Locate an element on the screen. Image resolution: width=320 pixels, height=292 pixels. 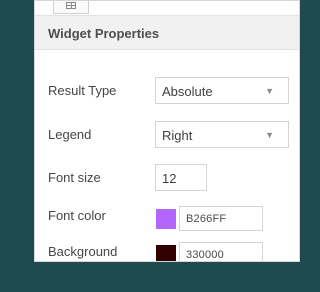
legend-value: Right is located at coordinates (177, 135).